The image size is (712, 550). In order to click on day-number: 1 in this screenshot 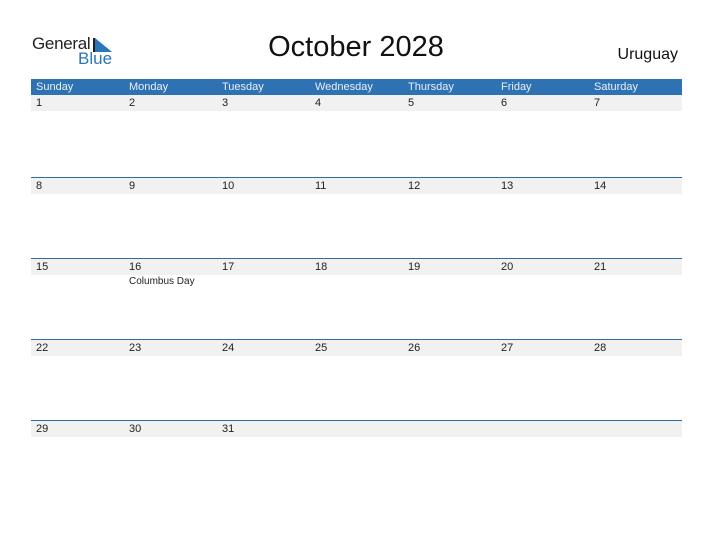, I will do `click(39, 103)`.